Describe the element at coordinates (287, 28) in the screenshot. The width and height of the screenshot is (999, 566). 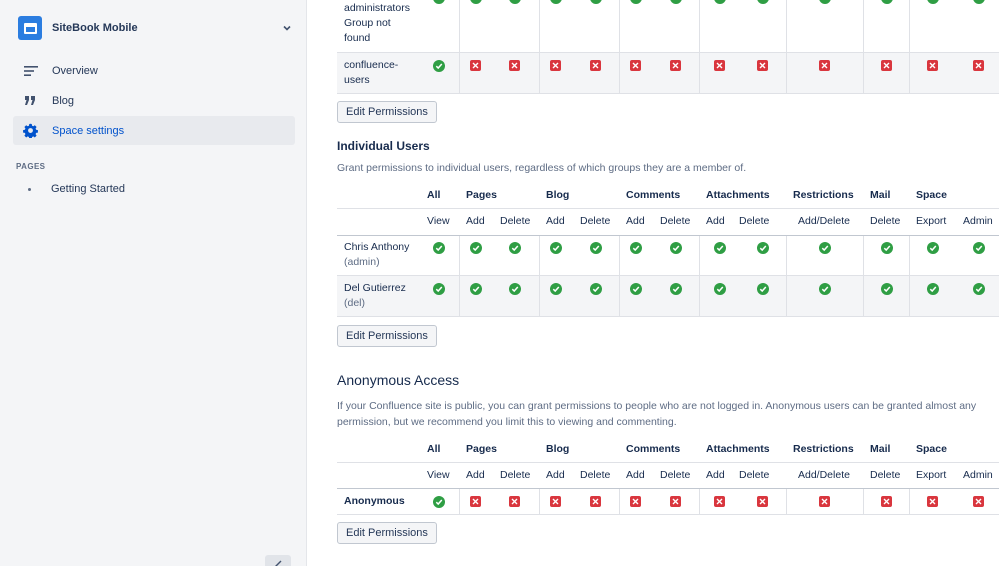
I see `chevron-down-icon` at that location.